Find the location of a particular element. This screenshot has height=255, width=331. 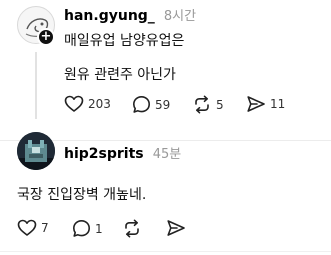

reply-comment-button: 1 is located at coordinates (87, 228).